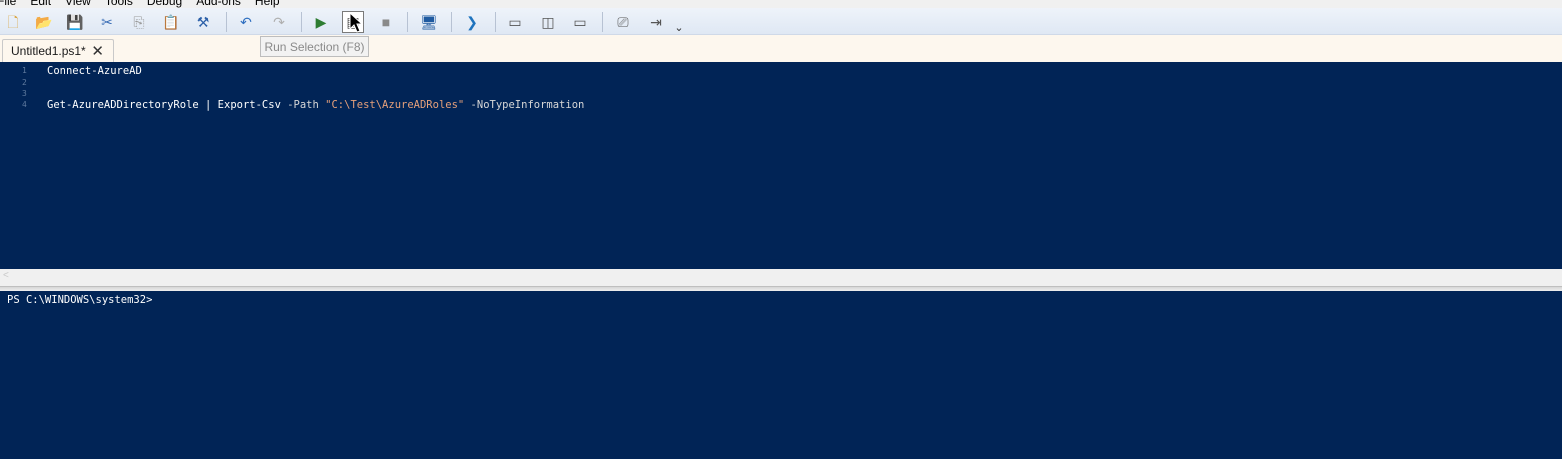 The image size is (1562, 459). I want to click on line-number: 1, so click(24, 70).